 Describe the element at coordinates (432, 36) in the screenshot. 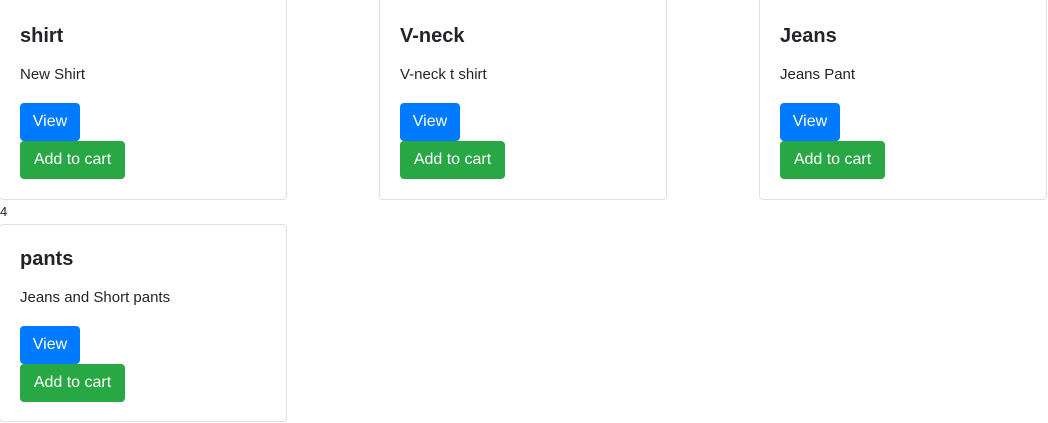

I see `product-title: V-neck` at that location.